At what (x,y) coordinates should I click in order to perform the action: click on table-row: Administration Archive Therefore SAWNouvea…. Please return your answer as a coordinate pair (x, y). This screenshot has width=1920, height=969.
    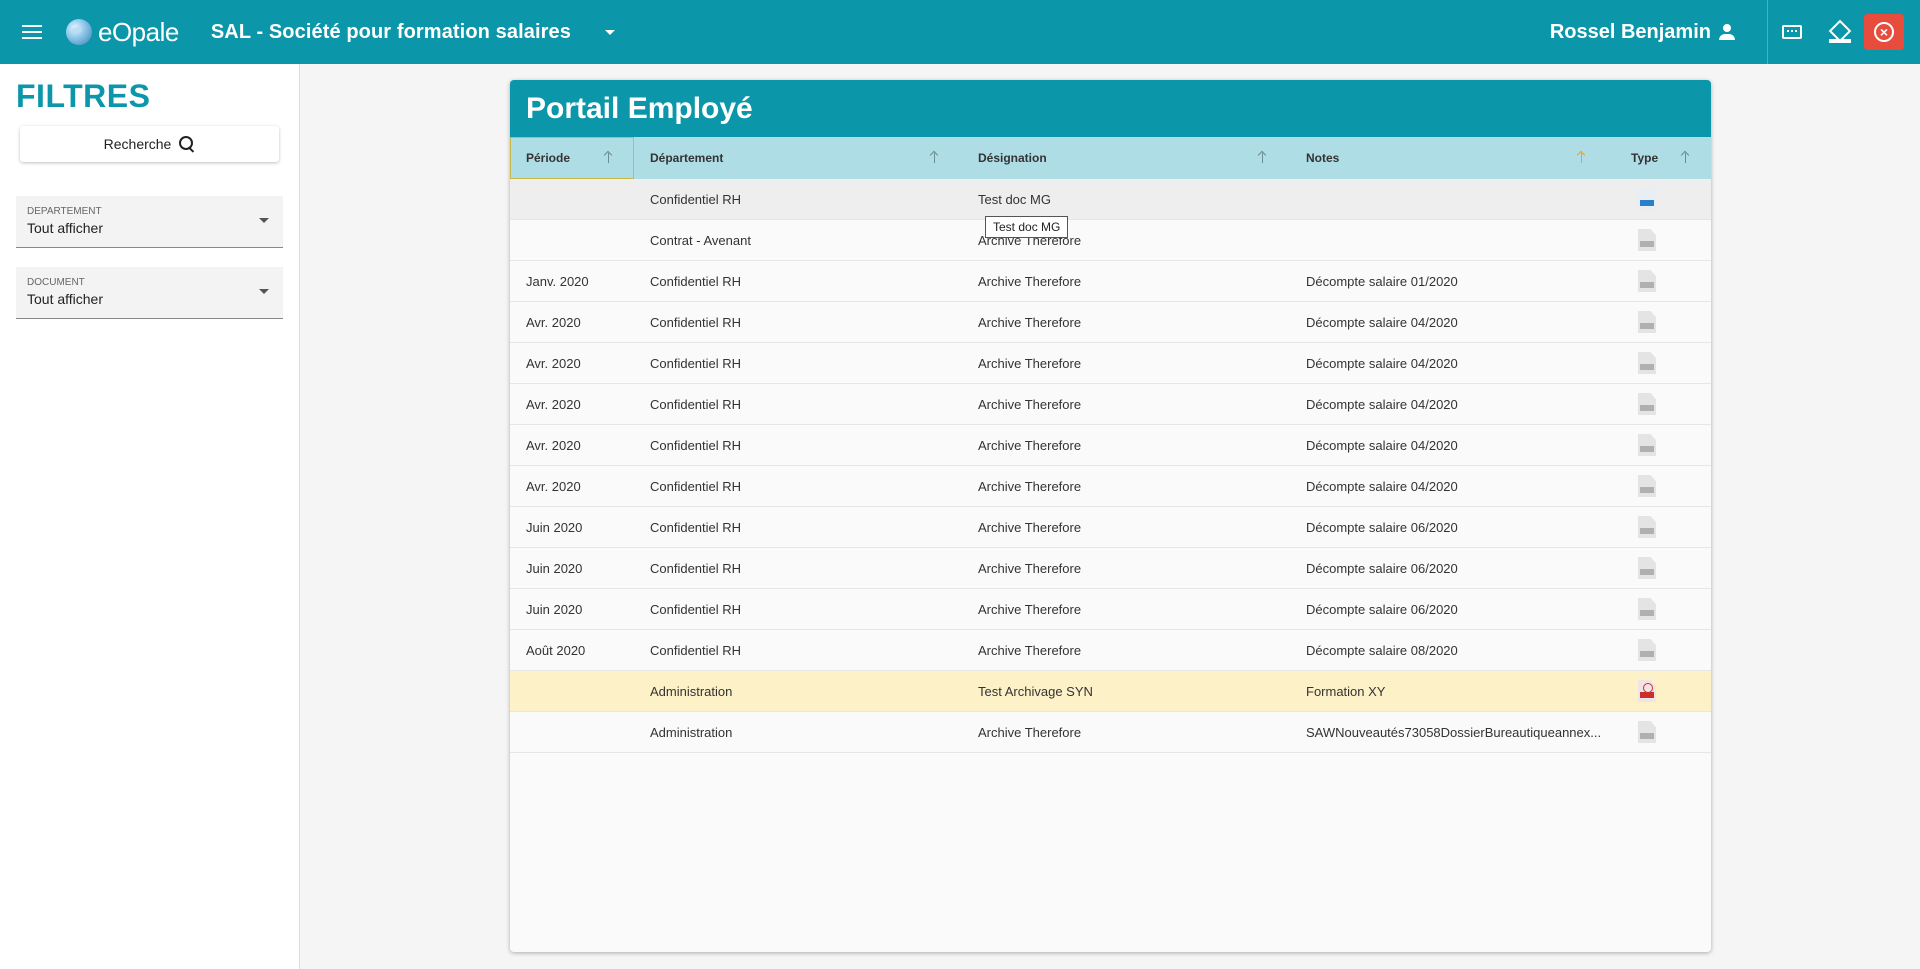
    Looking at the image, I should click on (1110, 732).